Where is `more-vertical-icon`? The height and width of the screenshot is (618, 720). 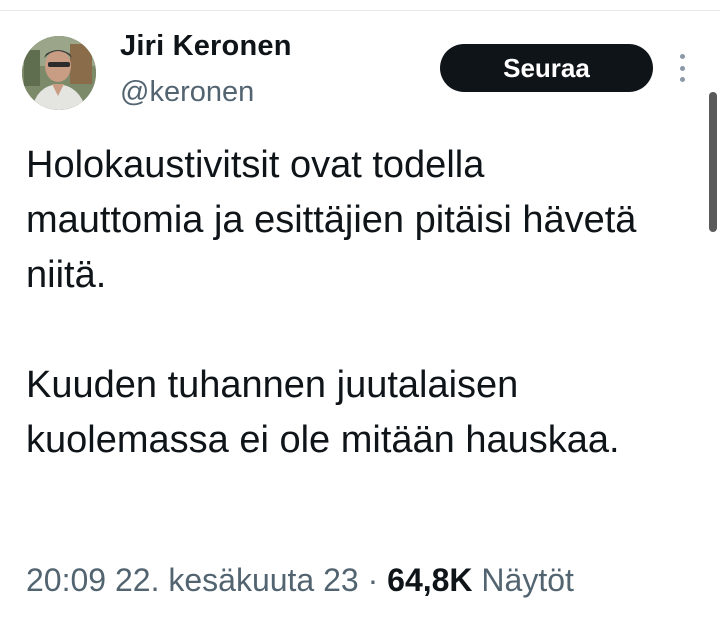
more-vertical-icon is located at coordinates (682, 68).